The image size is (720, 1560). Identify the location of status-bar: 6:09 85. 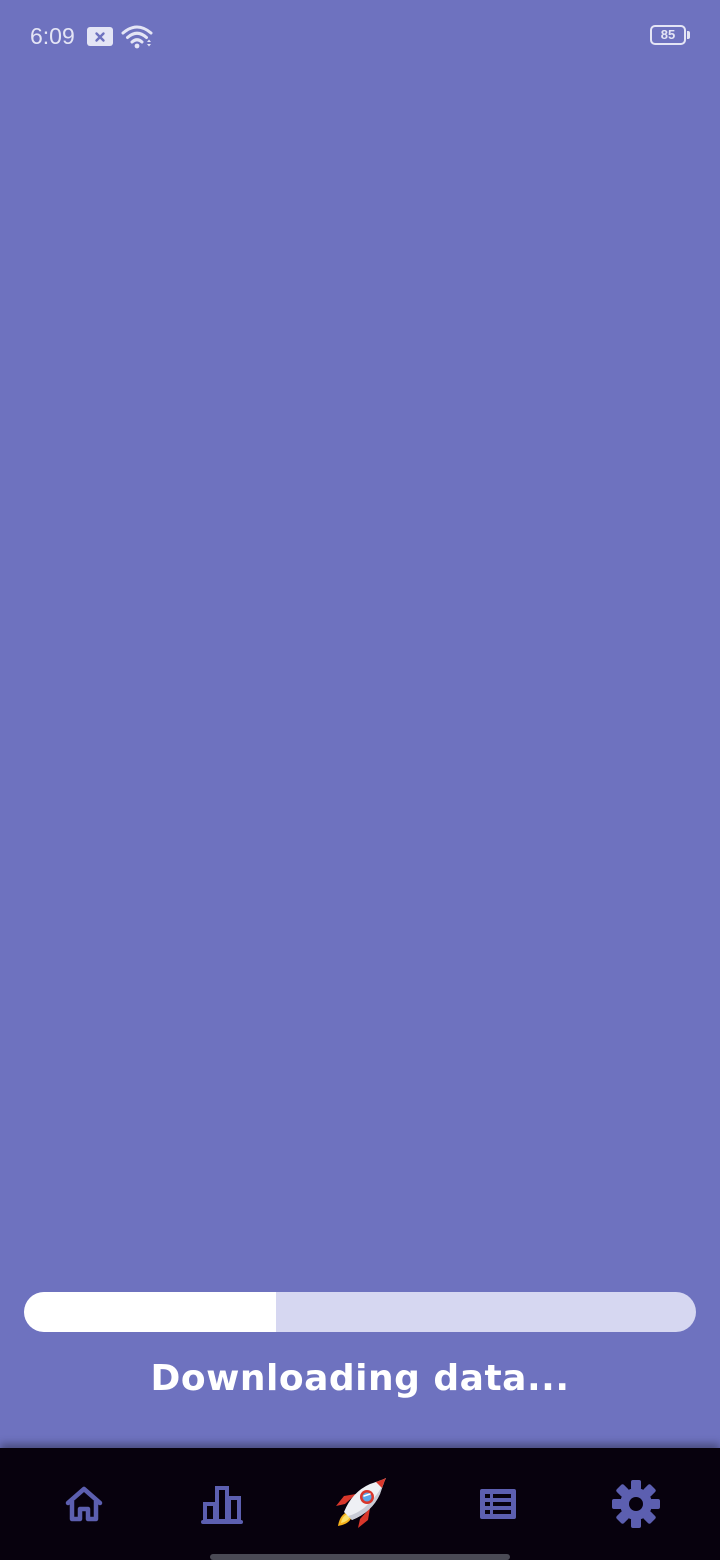
(360, 36).